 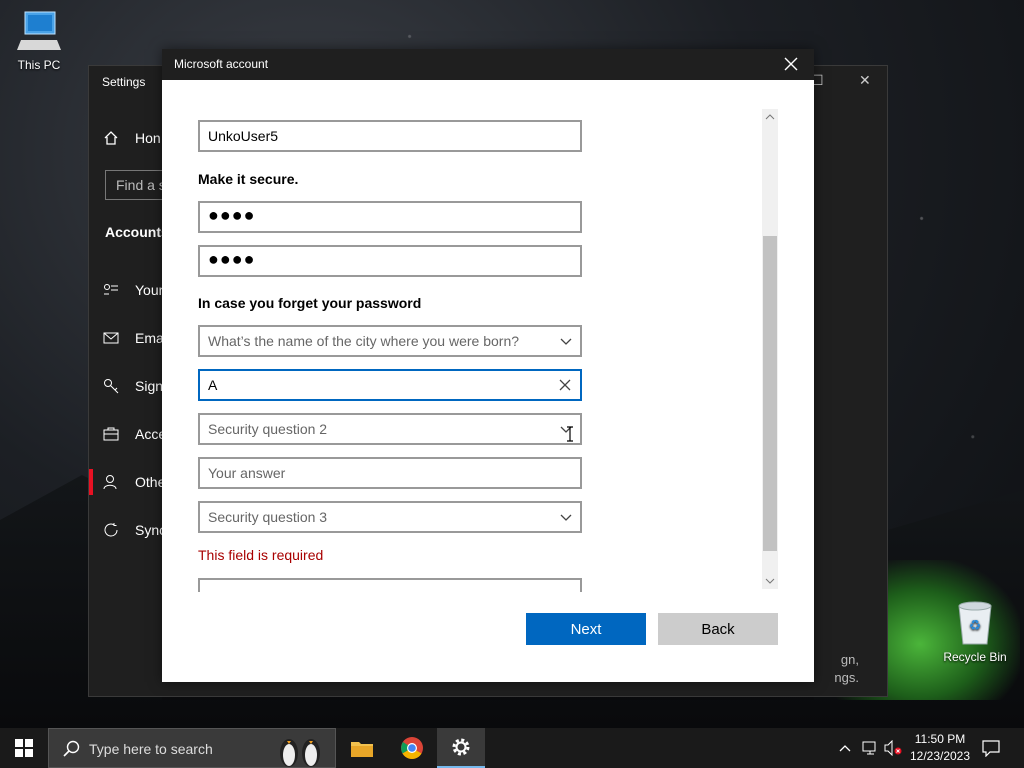 I want to click on network-tray-button, so click(x=871, y=748).